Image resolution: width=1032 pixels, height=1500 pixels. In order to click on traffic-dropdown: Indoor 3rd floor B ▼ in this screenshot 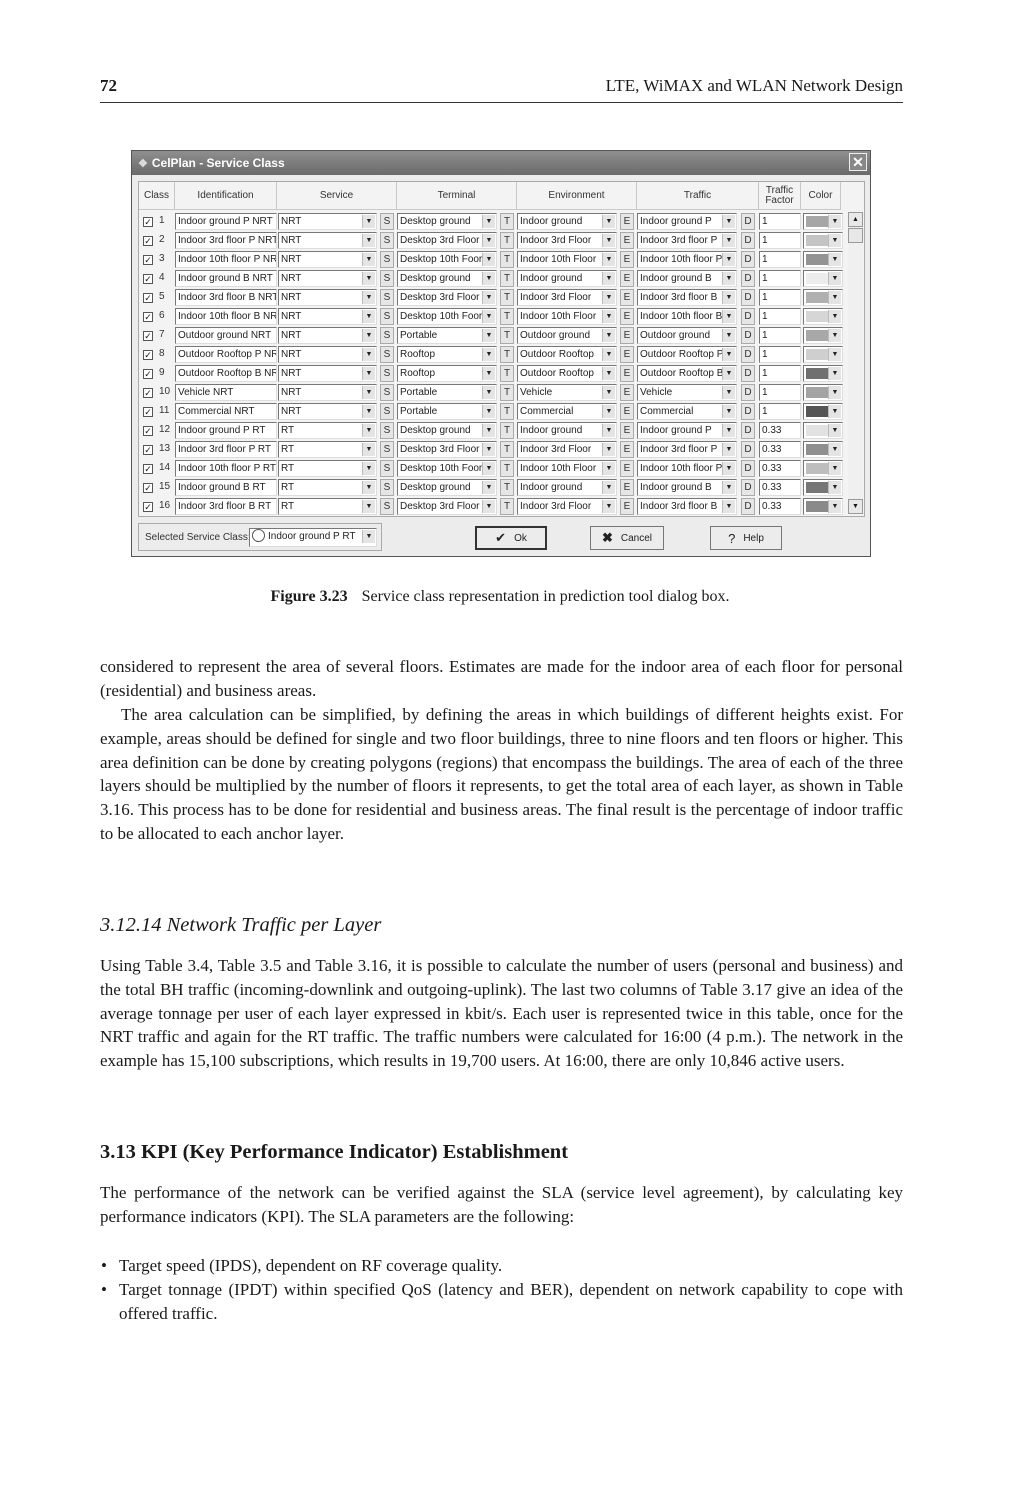, I will do `click(687, 506)`.